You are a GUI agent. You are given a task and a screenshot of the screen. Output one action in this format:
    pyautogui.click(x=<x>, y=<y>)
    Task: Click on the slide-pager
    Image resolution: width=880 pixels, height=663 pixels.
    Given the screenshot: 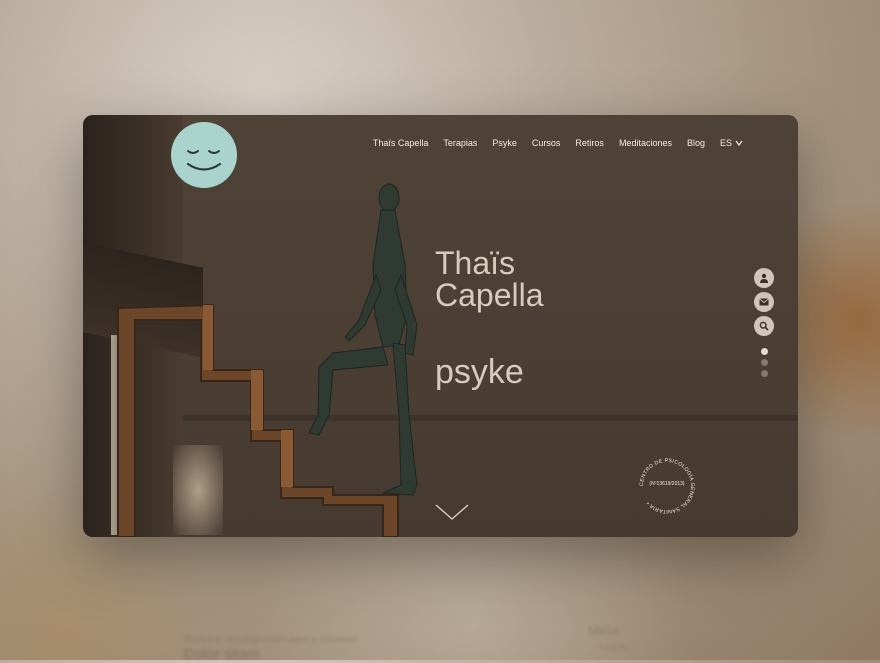 What is the action you would take?
    pyautogui.click(x=764, y=362)
    